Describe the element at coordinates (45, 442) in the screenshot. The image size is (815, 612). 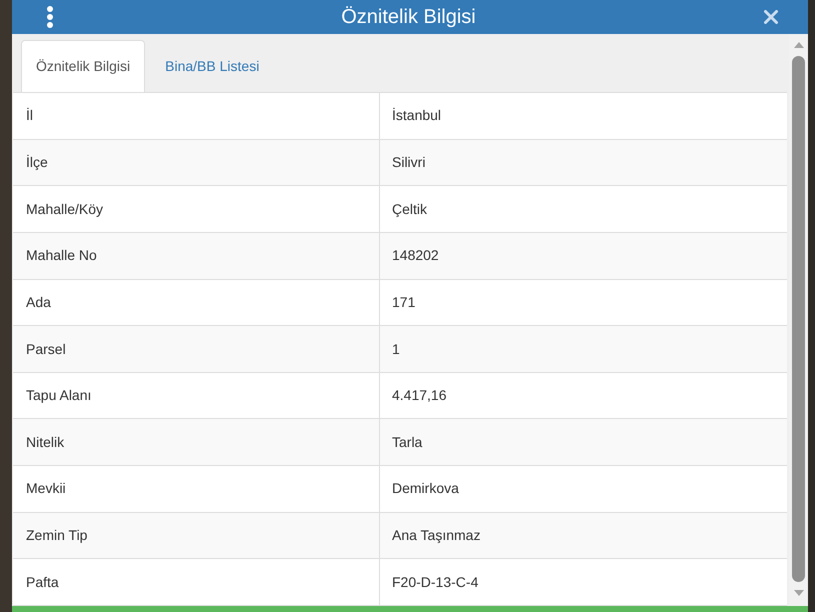
I see `attribute-name: Nitelik` at that location.